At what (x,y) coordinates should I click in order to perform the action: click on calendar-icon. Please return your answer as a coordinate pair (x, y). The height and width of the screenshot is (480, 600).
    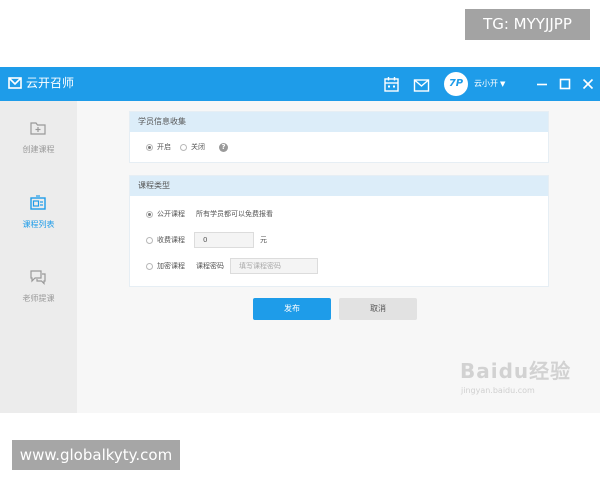
    Looking at the image, I should click on (391, 84).